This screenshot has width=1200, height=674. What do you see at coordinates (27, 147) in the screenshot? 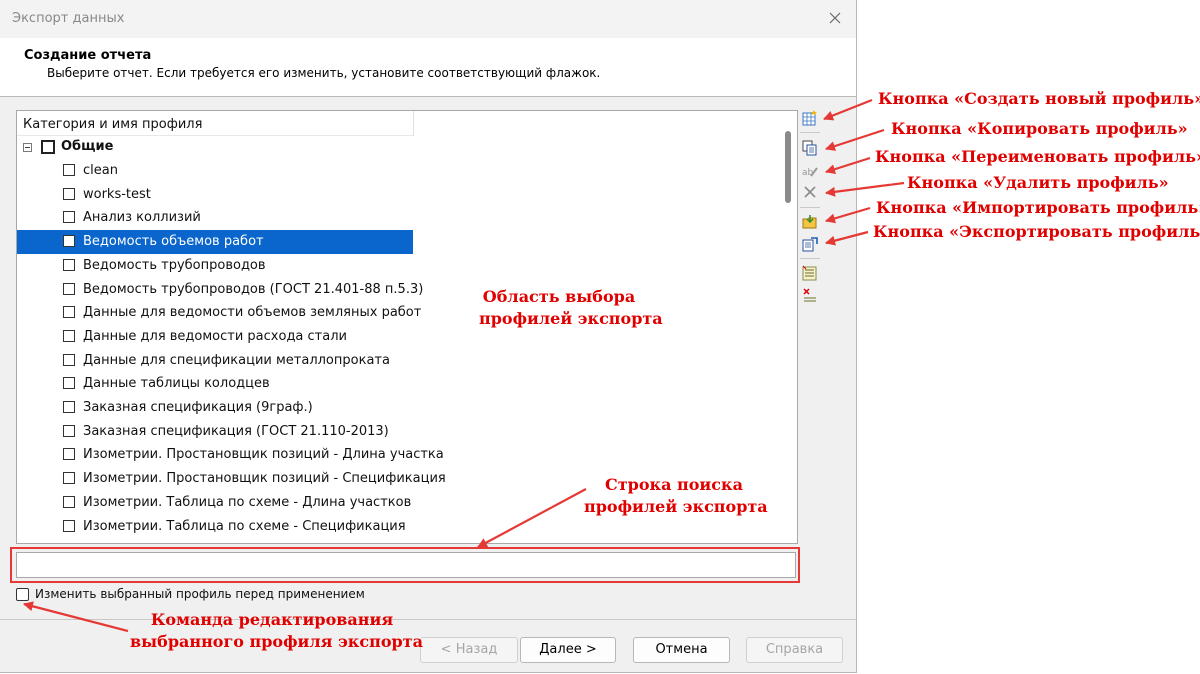
I see `collapse-icon` at bounding box center [27, 147].